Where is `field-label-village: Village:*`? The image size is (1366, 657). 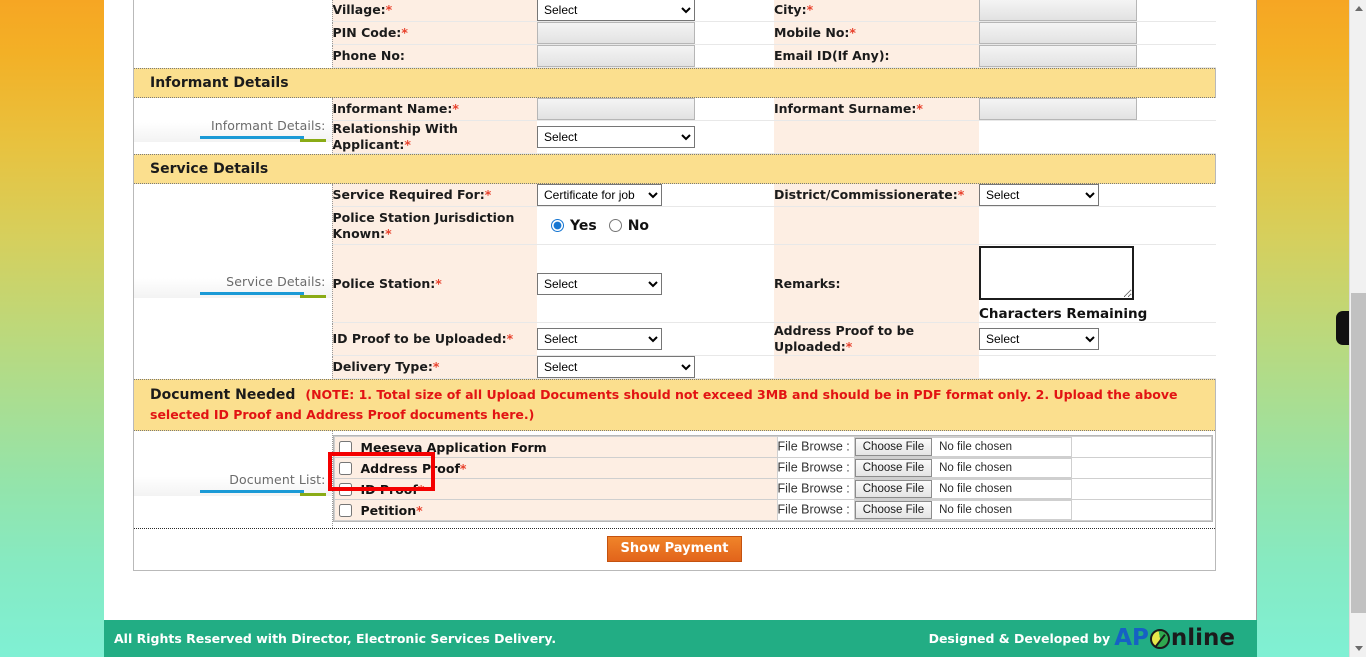 field-label-village: Village:* is located at coordinates (434, 11).